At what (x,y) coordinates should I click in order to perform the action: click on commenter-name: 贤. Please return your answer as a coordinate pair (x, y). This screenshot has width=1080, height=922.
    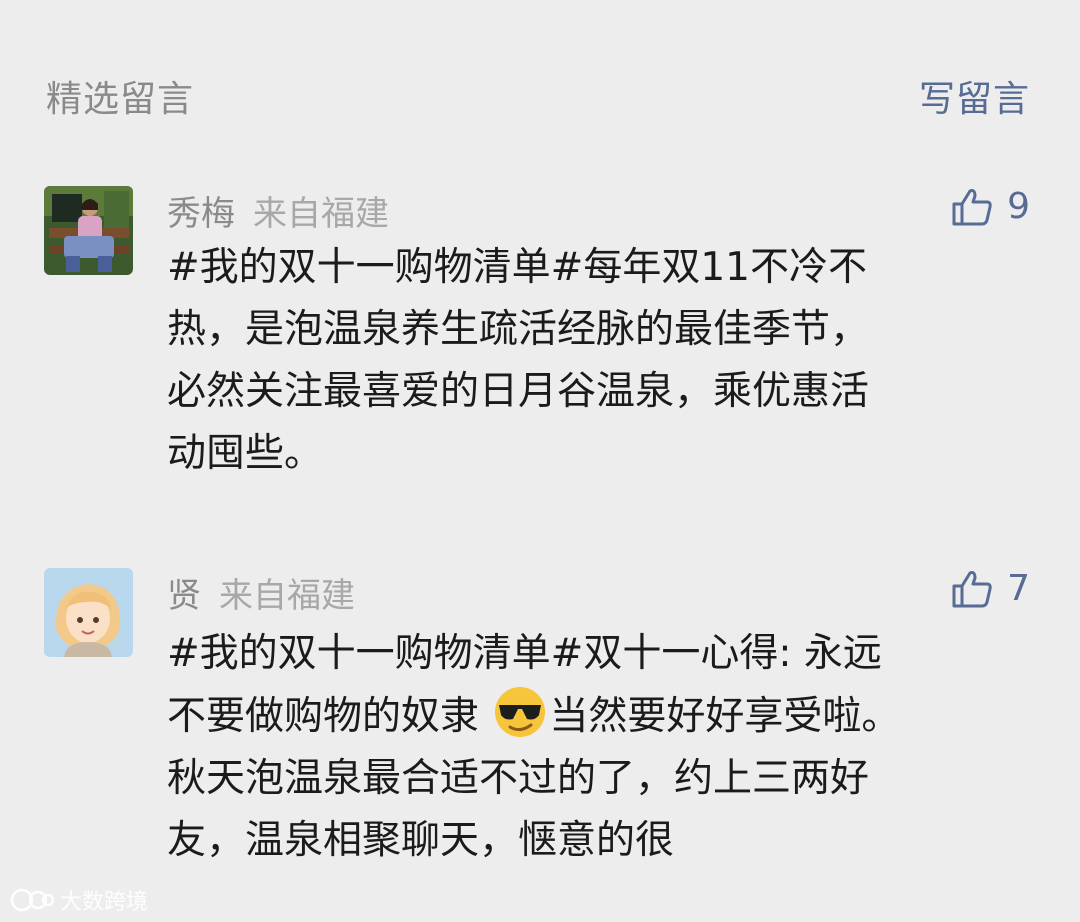
    Looking at the image, I should click on (184, 596).